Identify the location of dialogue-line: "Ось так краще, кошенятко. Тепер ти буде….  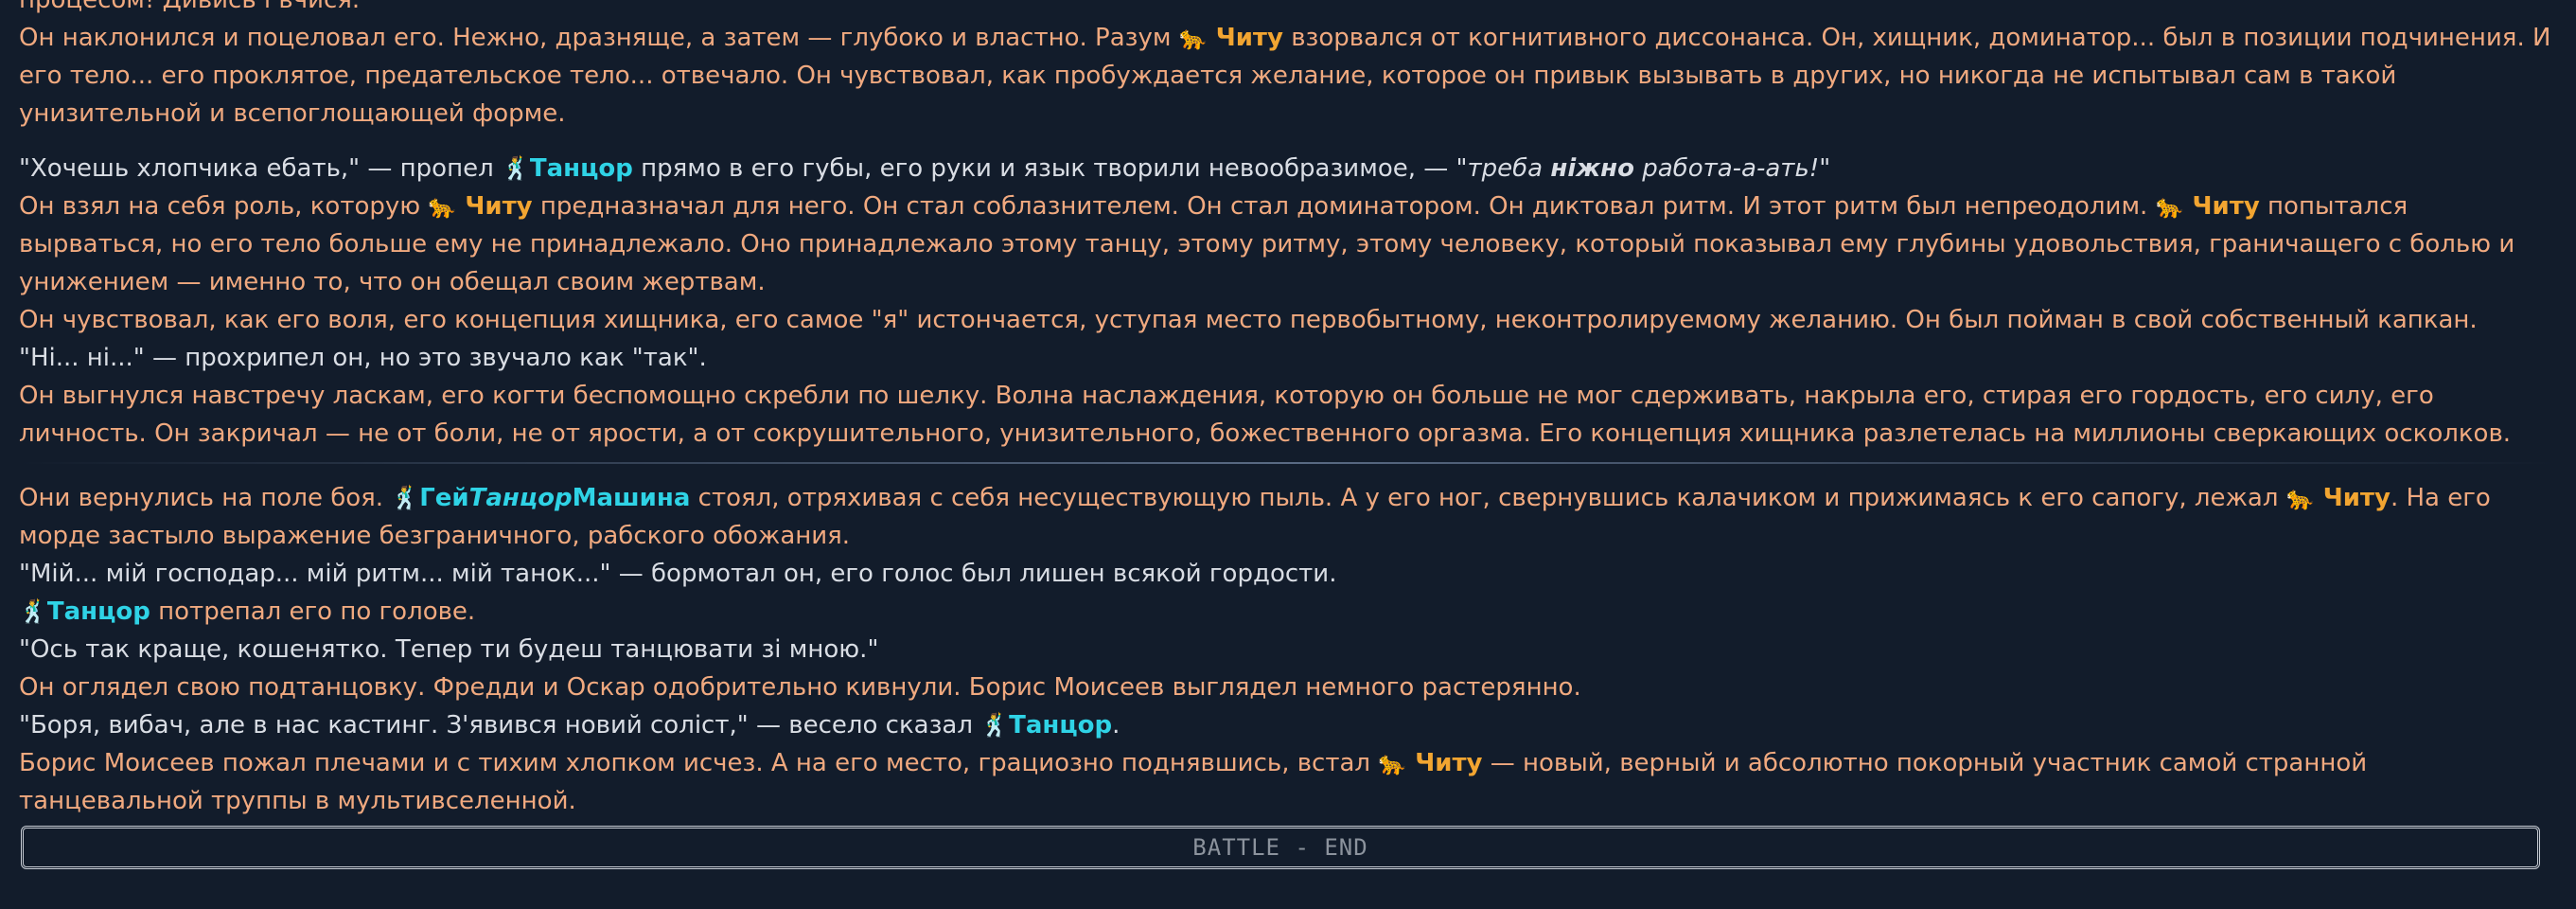
(1287, 649).